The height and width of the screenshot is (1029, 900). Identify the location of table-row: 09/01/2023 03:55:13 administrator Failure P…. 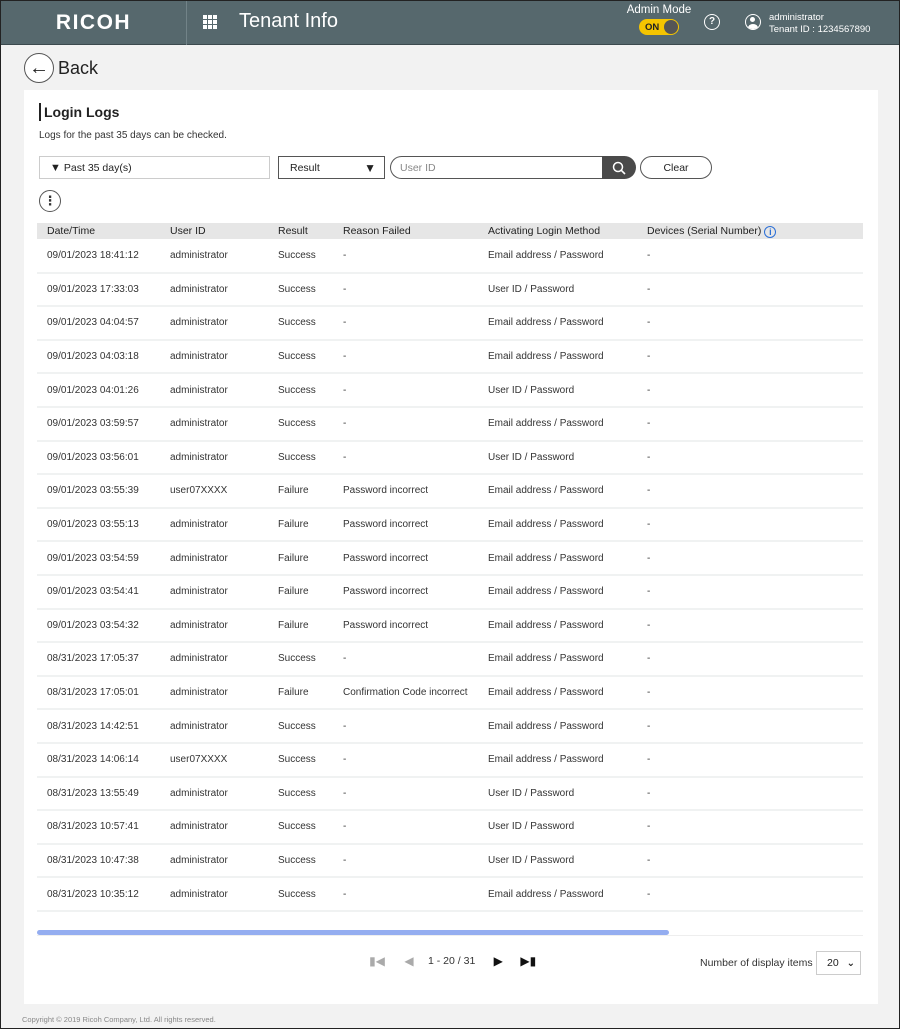
(450, 525).